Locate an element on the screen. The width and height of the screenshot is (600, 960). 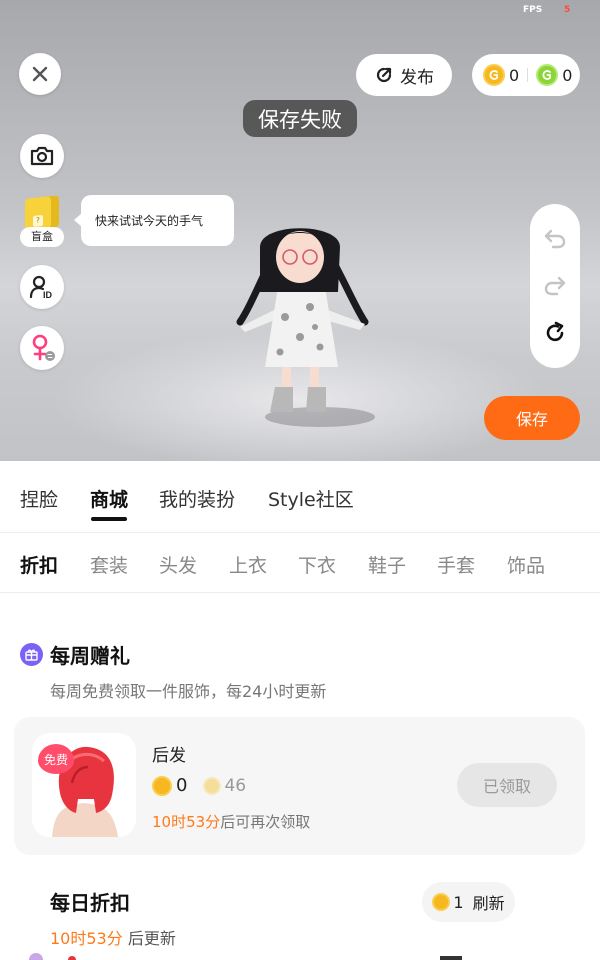
mystery-box-icon: ? is located at coordinates (42, 213).